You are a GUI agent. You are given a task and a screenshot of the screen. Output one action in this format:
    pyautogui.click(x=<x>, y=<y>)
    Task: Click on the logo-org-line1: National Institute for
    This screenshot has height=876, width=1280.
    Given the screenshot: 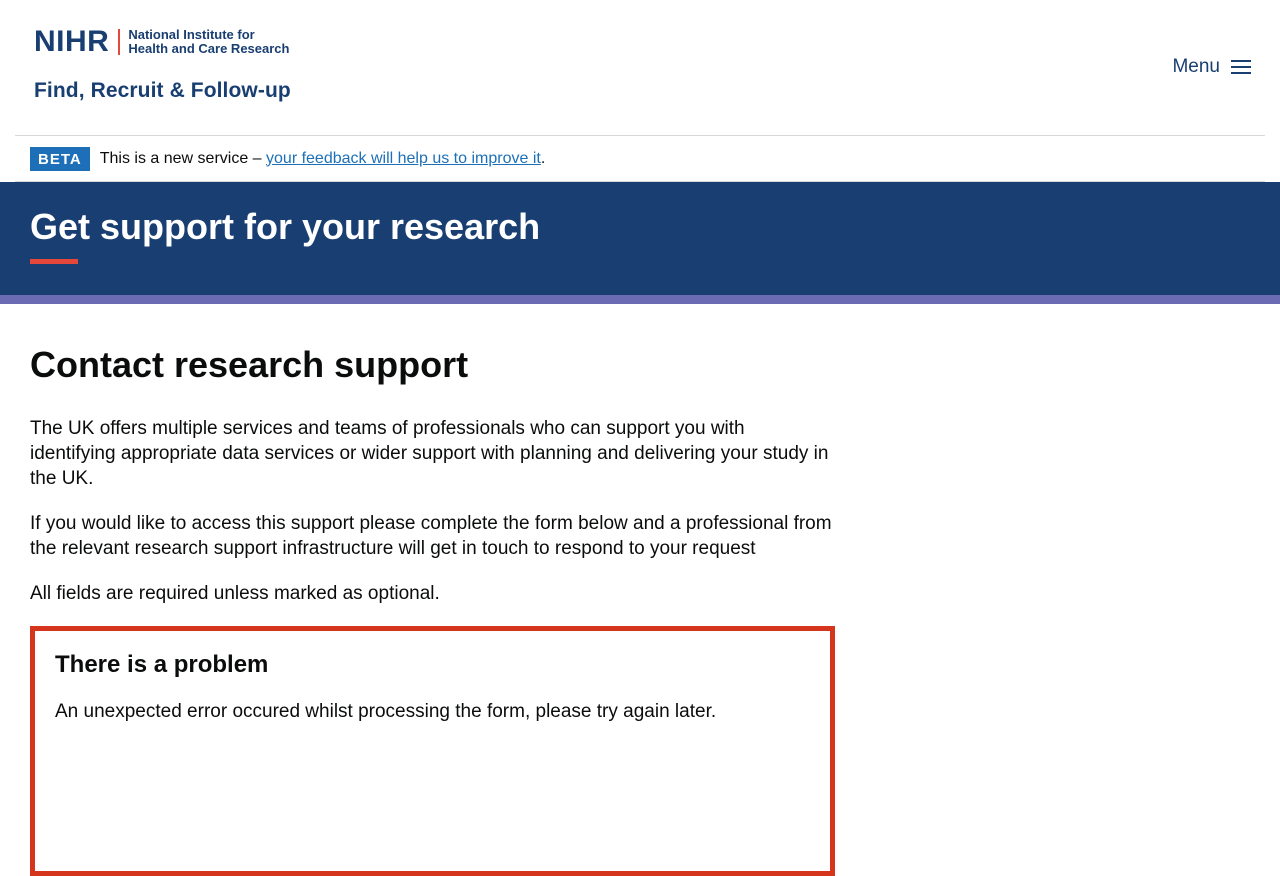 What is the action you would take?
    pyautogui.click(x=191, y=34)
    